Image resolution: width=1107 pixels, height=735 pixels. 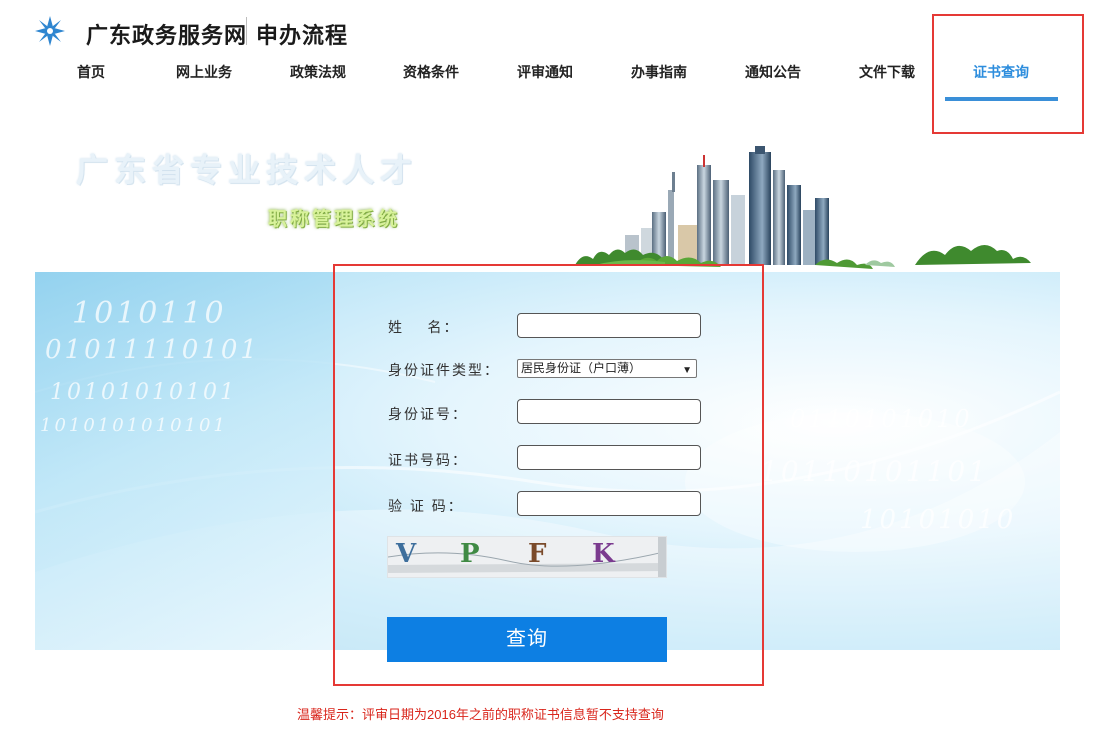 What do you see at coordinates (91, 72) in the screenshot?
I see `nav-item-home: 首页` at bounding box center [91, 72].